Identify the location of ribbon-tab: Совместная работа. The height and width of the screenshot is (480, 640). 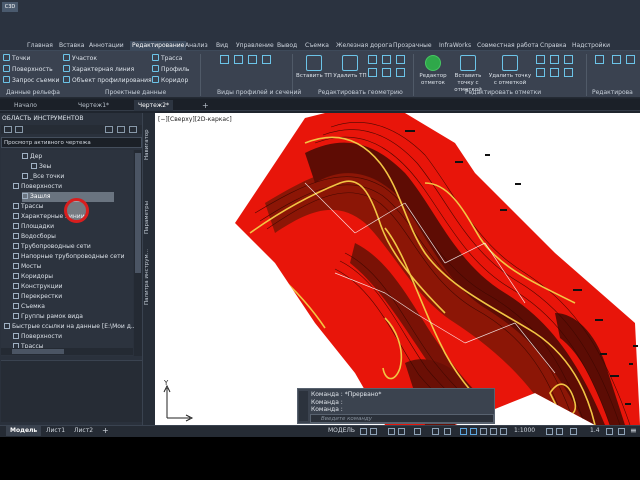
(508, 46).